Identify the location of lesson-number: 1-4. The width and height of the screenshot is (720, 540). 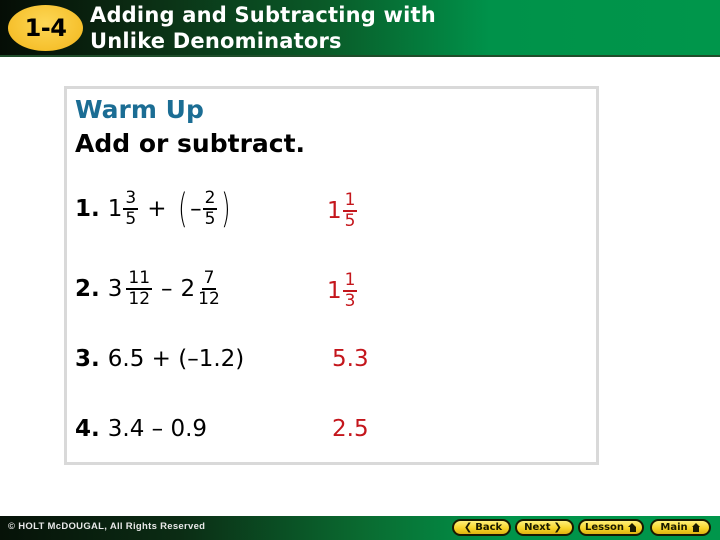
(45, 28).